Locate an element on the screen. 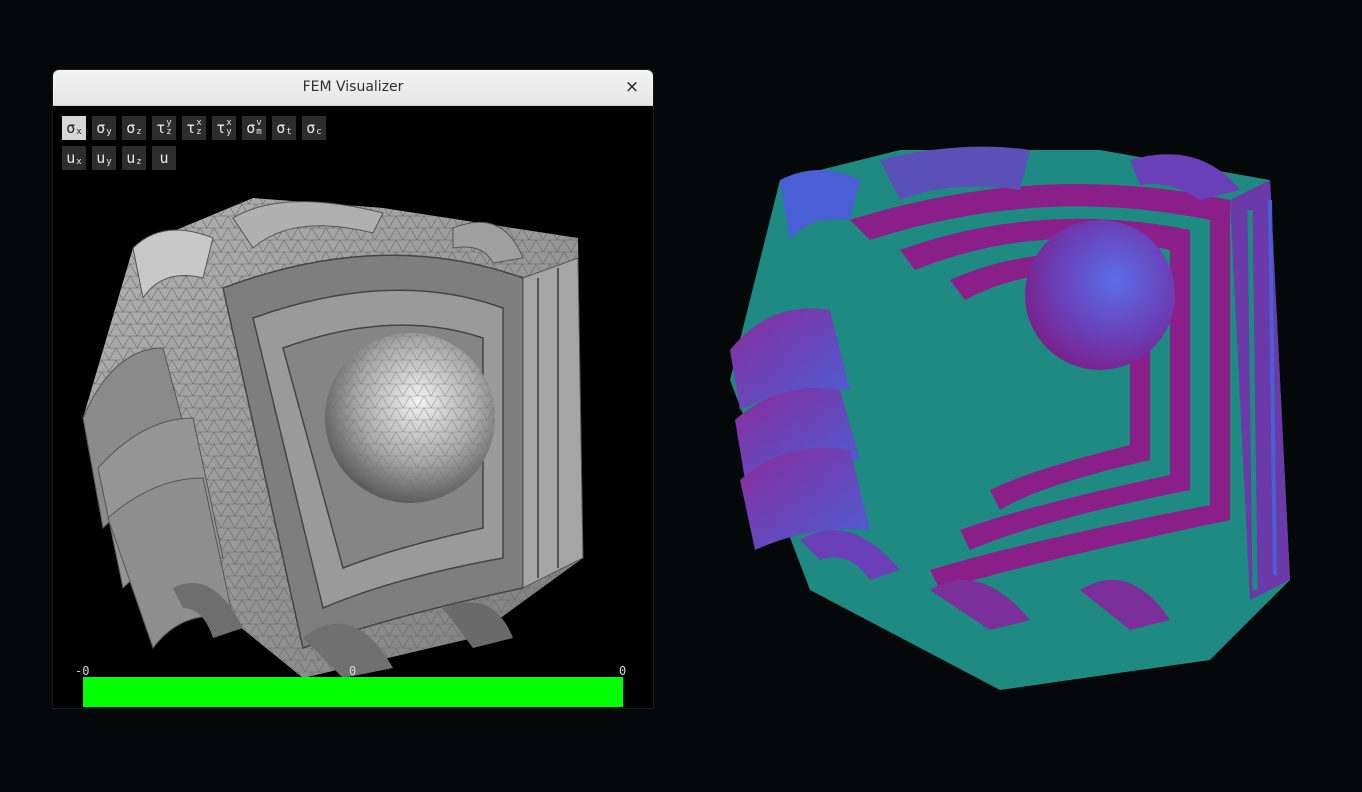 The width and height of the screenshot is (1362, 792). u-y-indices: y is located at coordinates (108, 158).